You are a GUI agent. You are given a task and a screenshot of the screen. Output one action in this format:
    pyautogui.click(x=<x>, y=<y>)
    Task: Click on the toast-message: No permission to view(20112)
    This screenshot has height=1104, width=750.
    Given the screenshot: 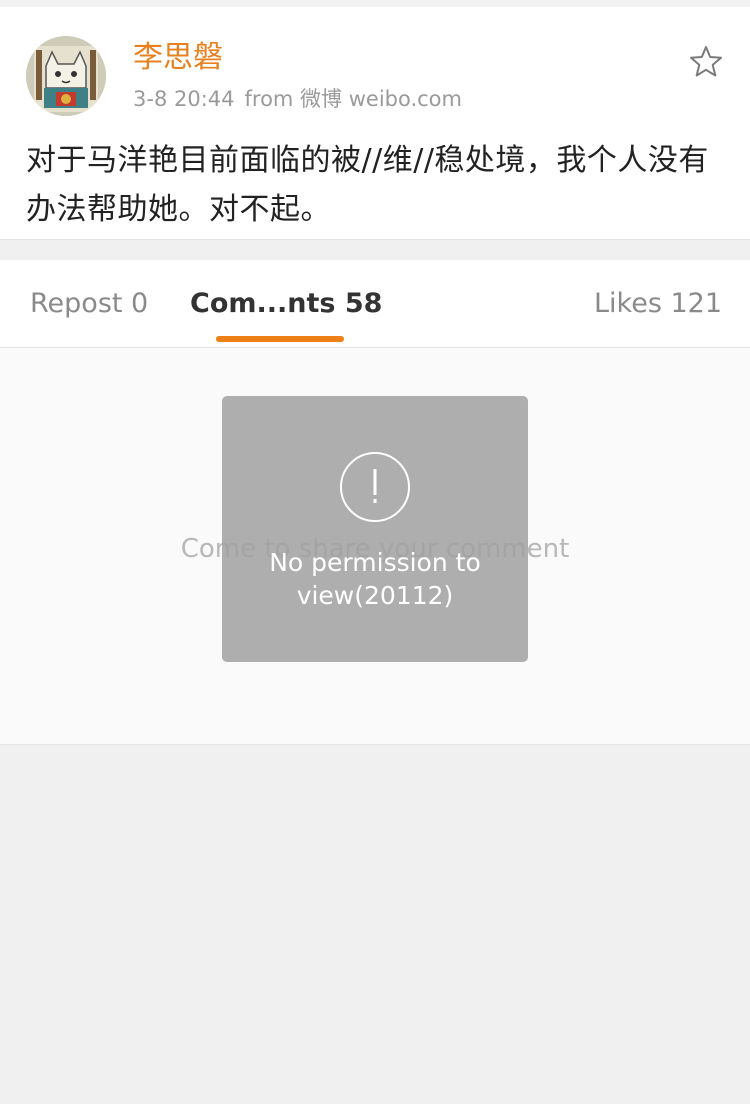 What is the action you would take?
    pyautogui.click(x=375, y=579)
    